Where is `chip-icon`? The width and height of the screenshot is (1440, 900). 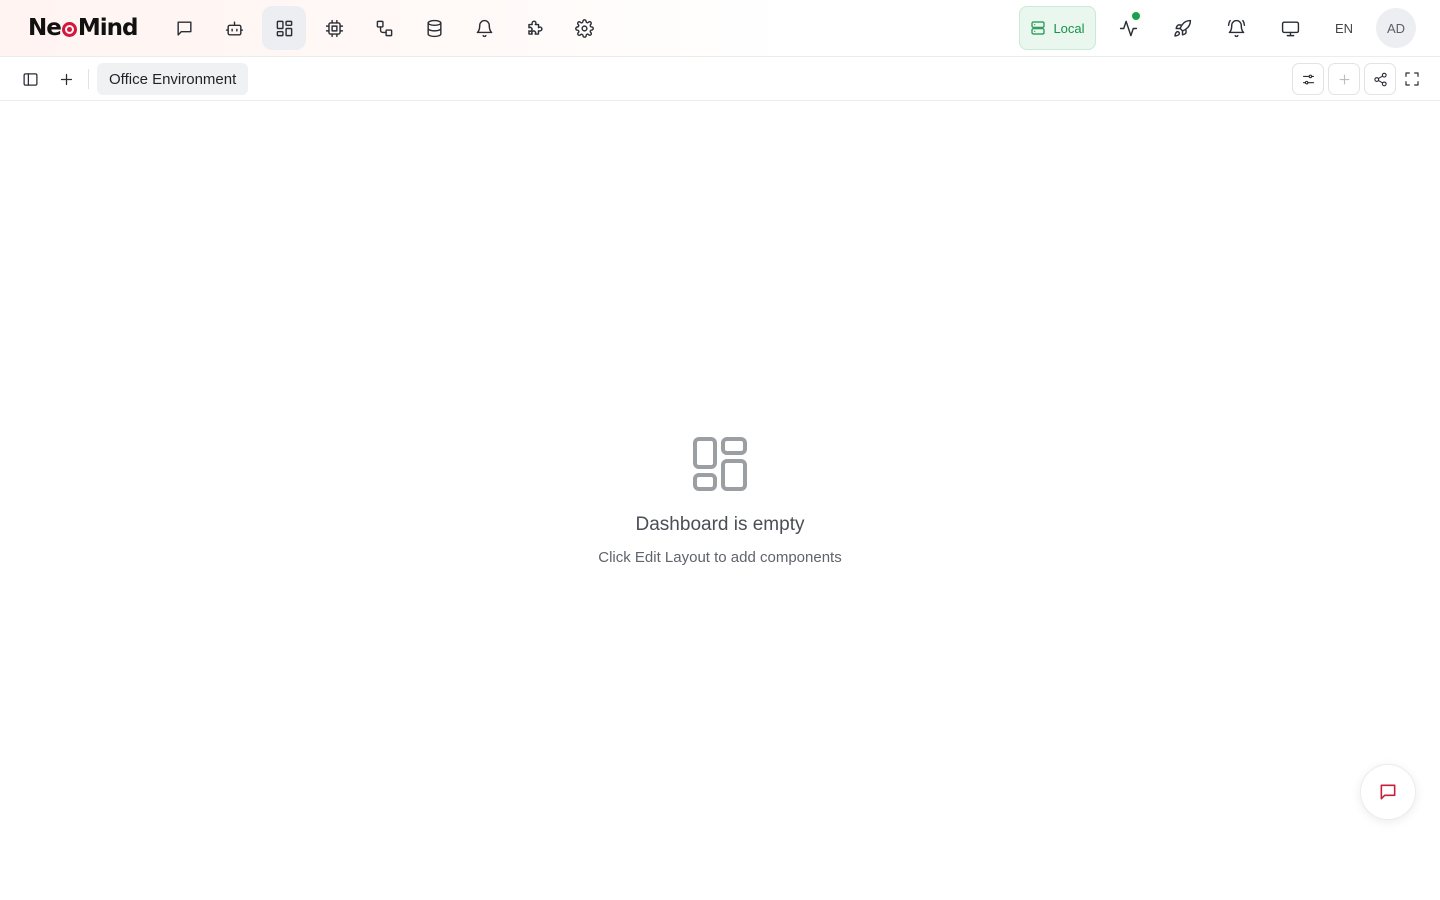 chip-icon is located at coordinates (334, 28).